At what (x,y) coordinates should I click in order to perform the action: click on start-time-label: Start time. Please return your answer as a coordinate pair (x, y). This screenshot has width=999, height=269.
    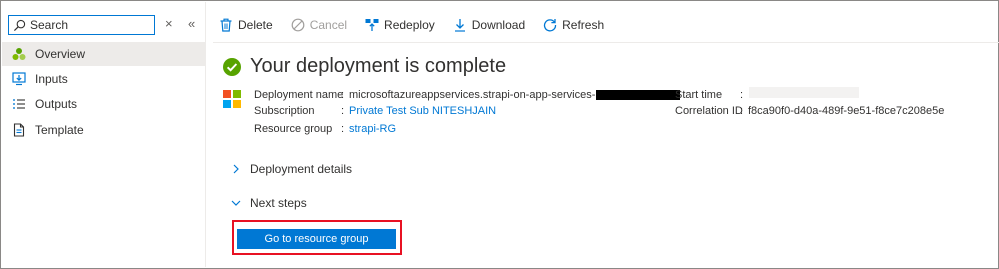
    Looking at the image, I should click on (699, 95).